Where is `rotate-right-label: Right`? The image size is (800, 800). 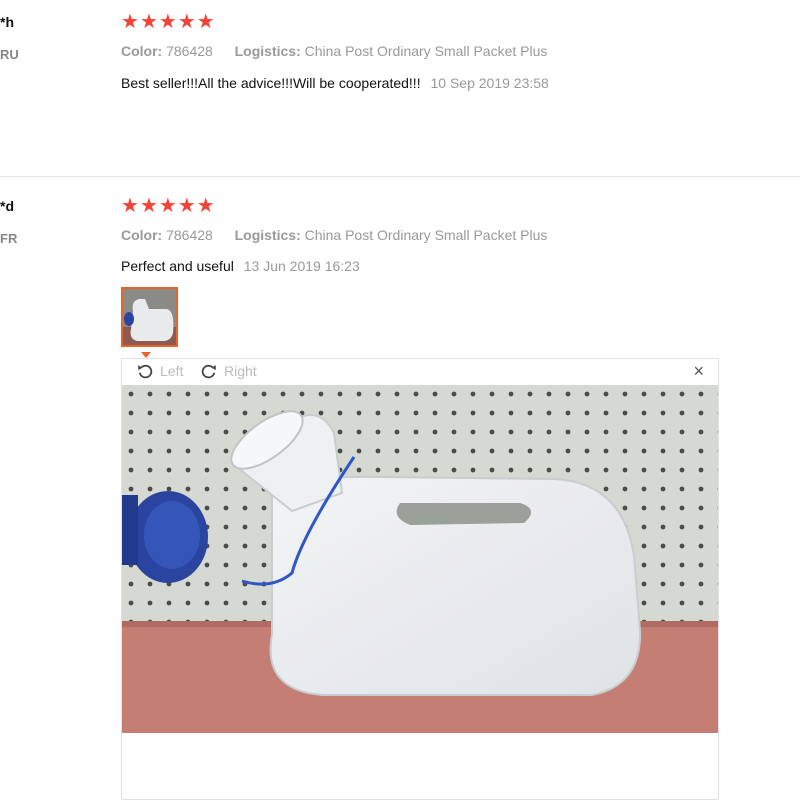 rotate-right-label: Right is located at coordinates (240, 371).